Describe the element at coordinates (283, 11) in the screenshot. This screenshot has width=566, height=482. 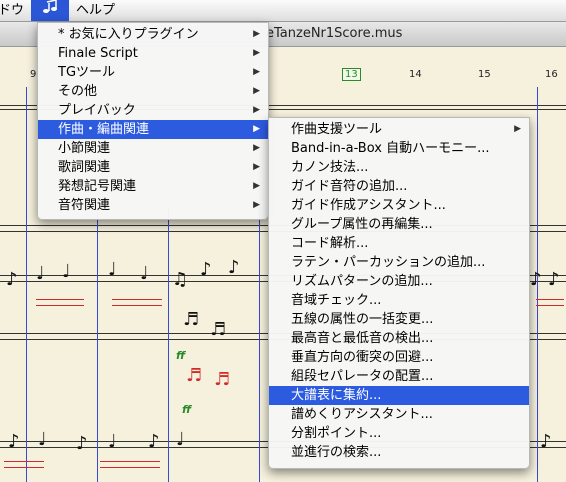
I see `menu-bar: ドウ ヘルプ` at that location.